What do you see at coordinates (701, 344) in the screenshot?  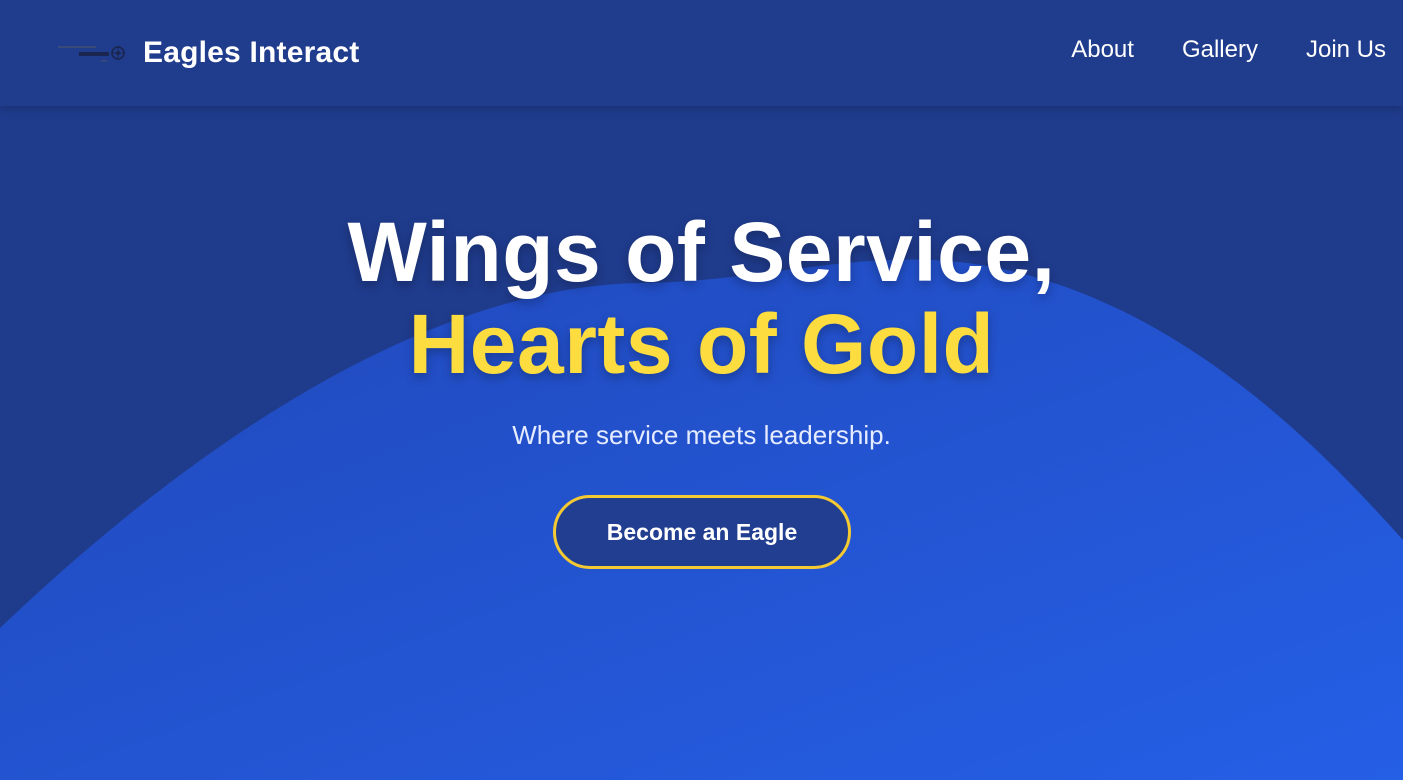 I see `headline-line-2: Hearts of Gold` at bounding box center [701, 344].